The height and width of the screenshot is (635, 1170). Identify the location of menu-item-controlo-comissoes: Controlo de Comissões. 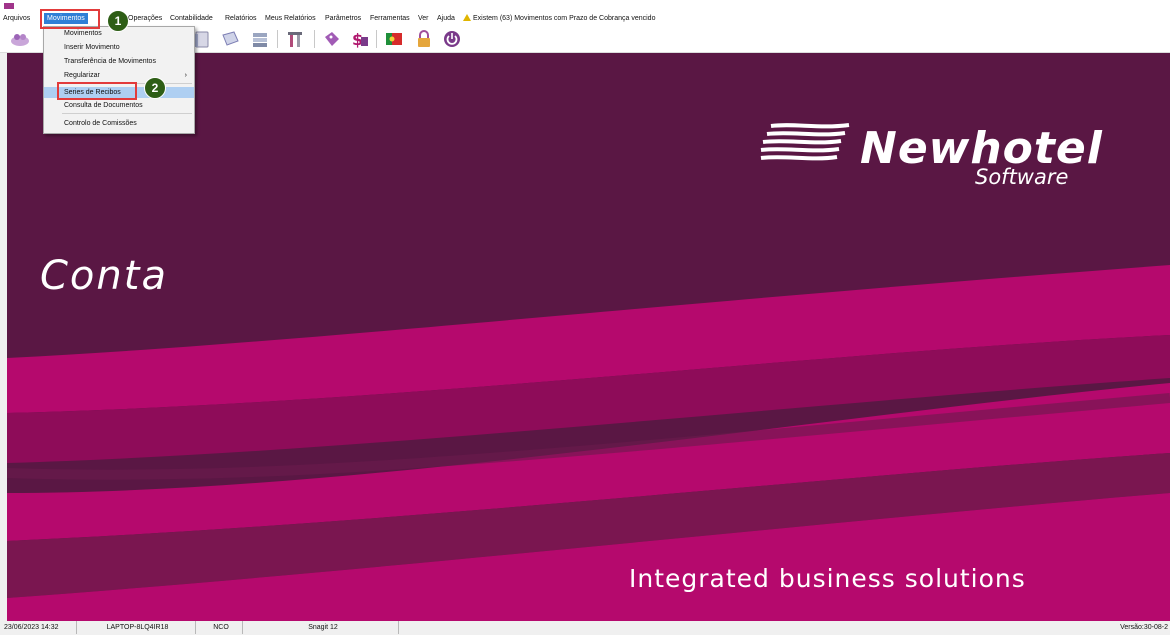
(119, 123).